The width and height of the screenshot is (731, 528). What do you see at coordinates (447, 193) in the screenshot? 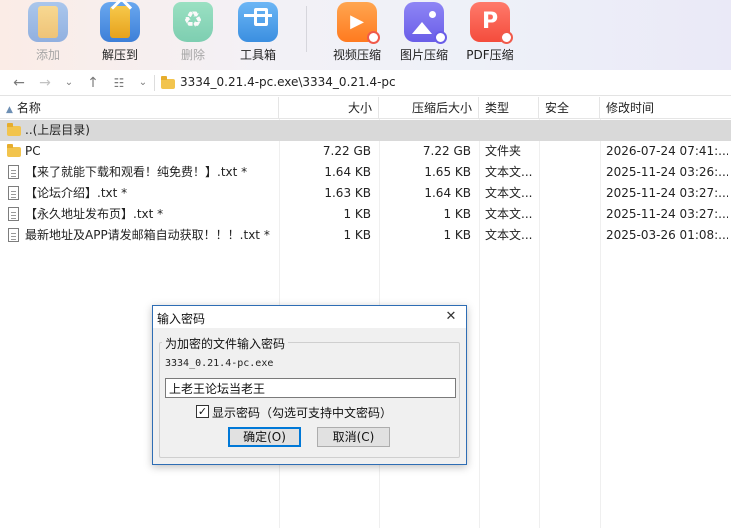
I see `cell-packed-size: 1.64 KB` at bounding box center [447, 193].